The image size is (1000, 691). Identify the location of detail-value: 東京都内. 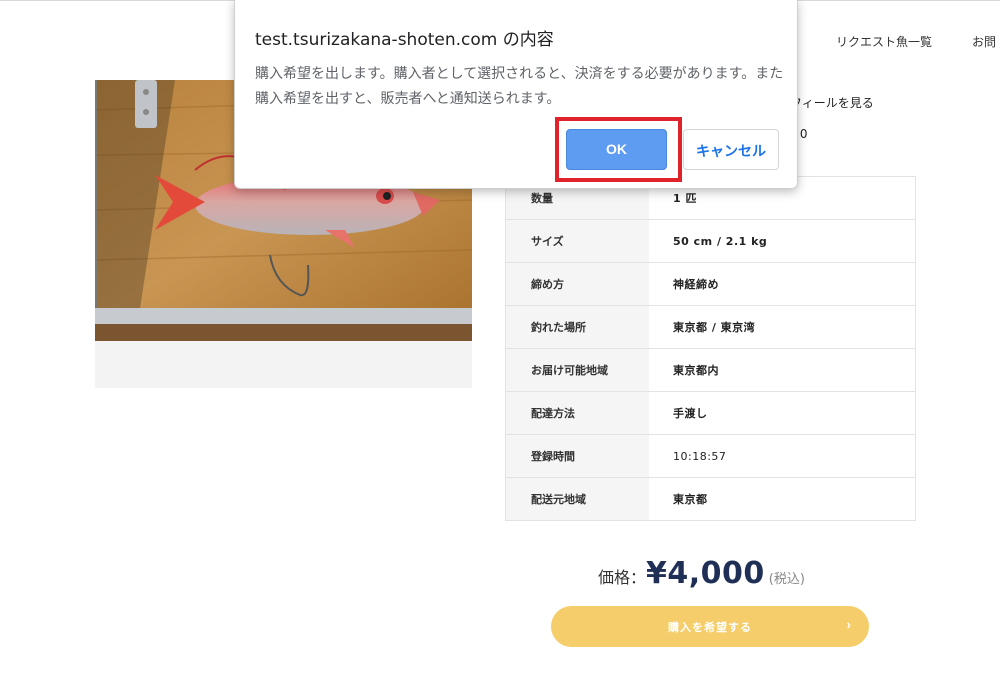
(696, 370).